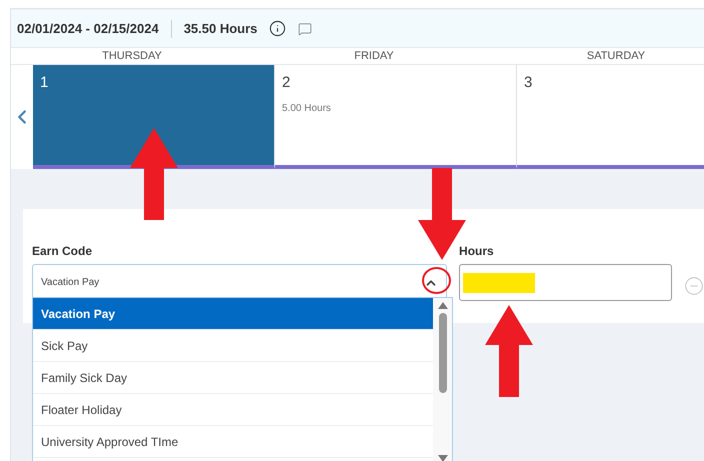 Image resolution: width=704 pixels, height=461 pixels. What do you see at coordinates (233, 346) in the screenshot?
I see `dropdown-option: Sick Pay` at bounding box center [233, 346].